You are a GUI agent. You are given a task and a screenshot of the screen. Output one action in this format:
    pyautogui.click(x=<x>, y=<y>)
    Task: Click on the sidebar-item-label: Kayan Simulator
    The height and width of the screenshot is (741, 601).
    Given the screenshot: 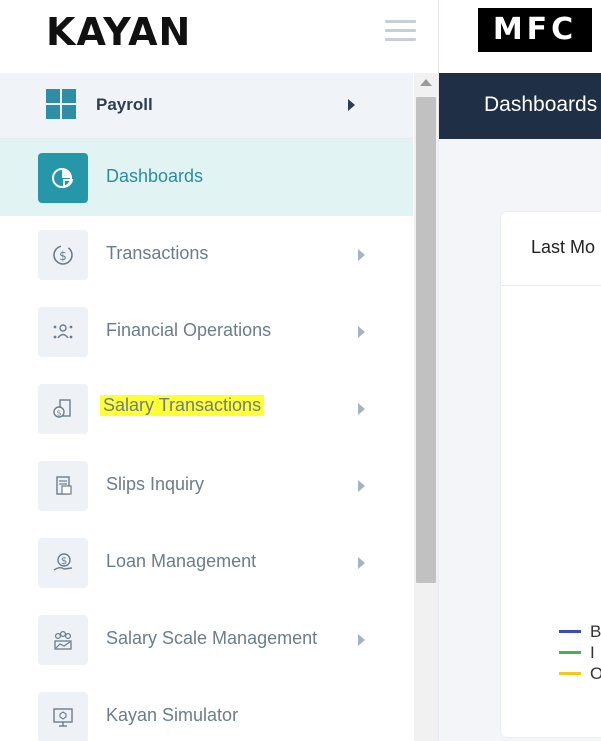 What is the action you would take?
    pyautogui.click(x=172, y=715)
    